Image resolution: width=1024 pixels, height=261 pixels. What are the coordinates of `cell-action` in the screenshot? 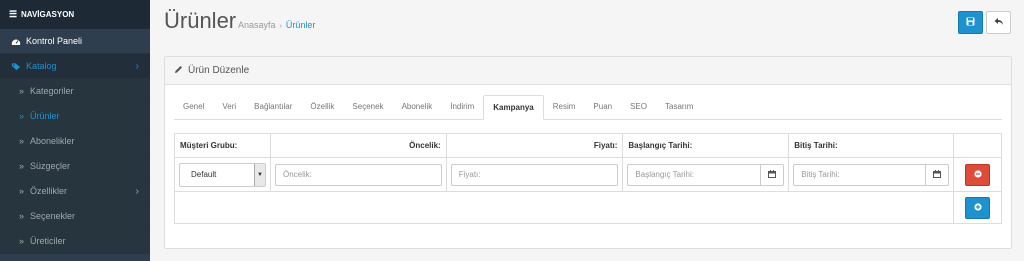 It's located at (977, 174).